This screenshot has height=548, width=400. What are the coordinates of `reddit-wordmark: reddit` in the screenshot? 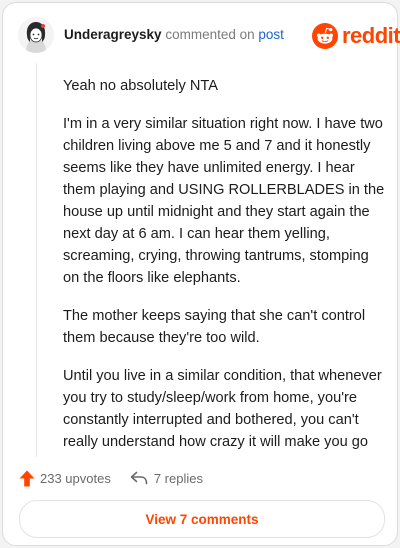 It's located at (371, 35).